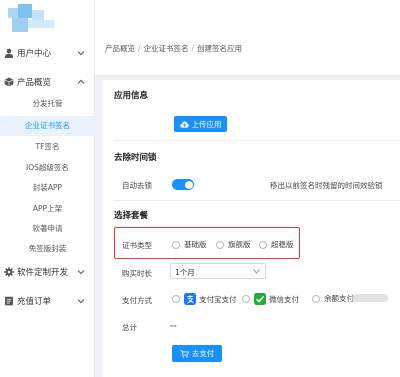 The width and height of the screenshot is (400, 377). Describe the element at coordinates (284, 299) in the screenshot. I see `payment-option-label: 微信支付` at that location.